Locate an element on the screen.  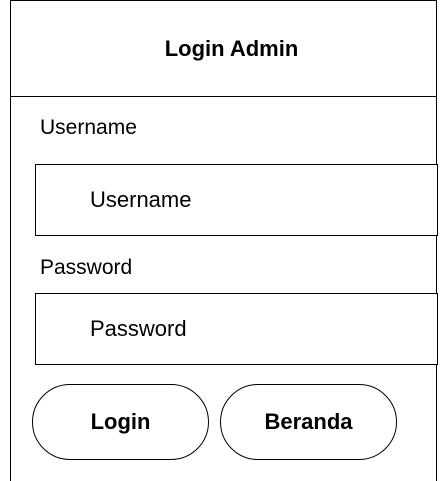
beranda-button: Beranda is located at coordinates (308, 422).